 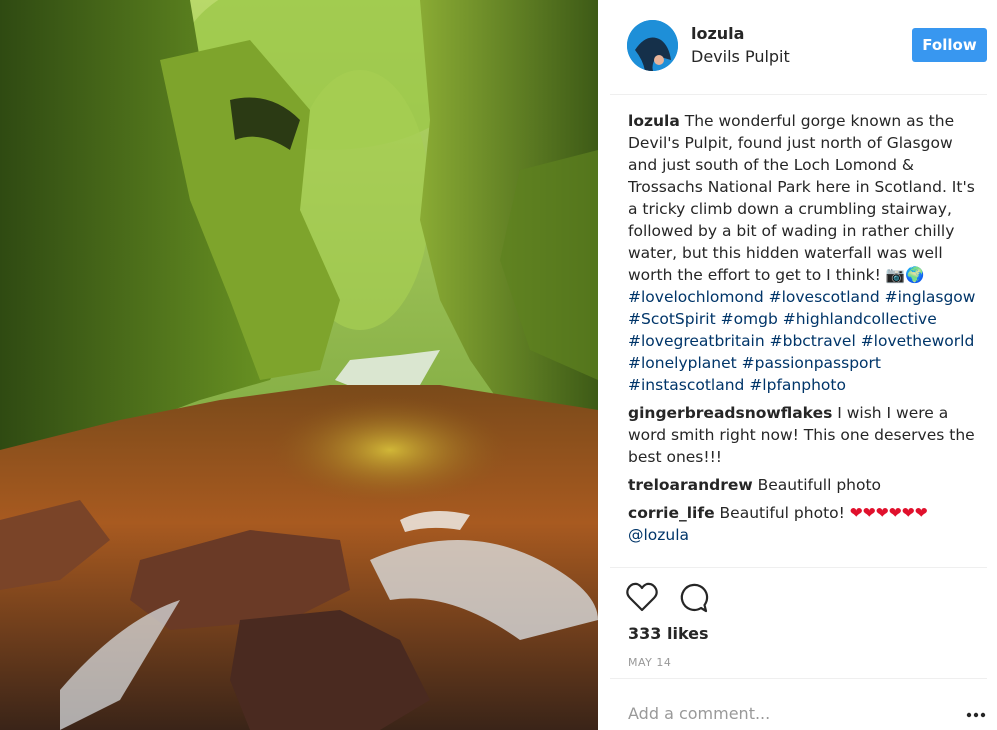 I want to click on avatar-image, so click(x=652, y=45).